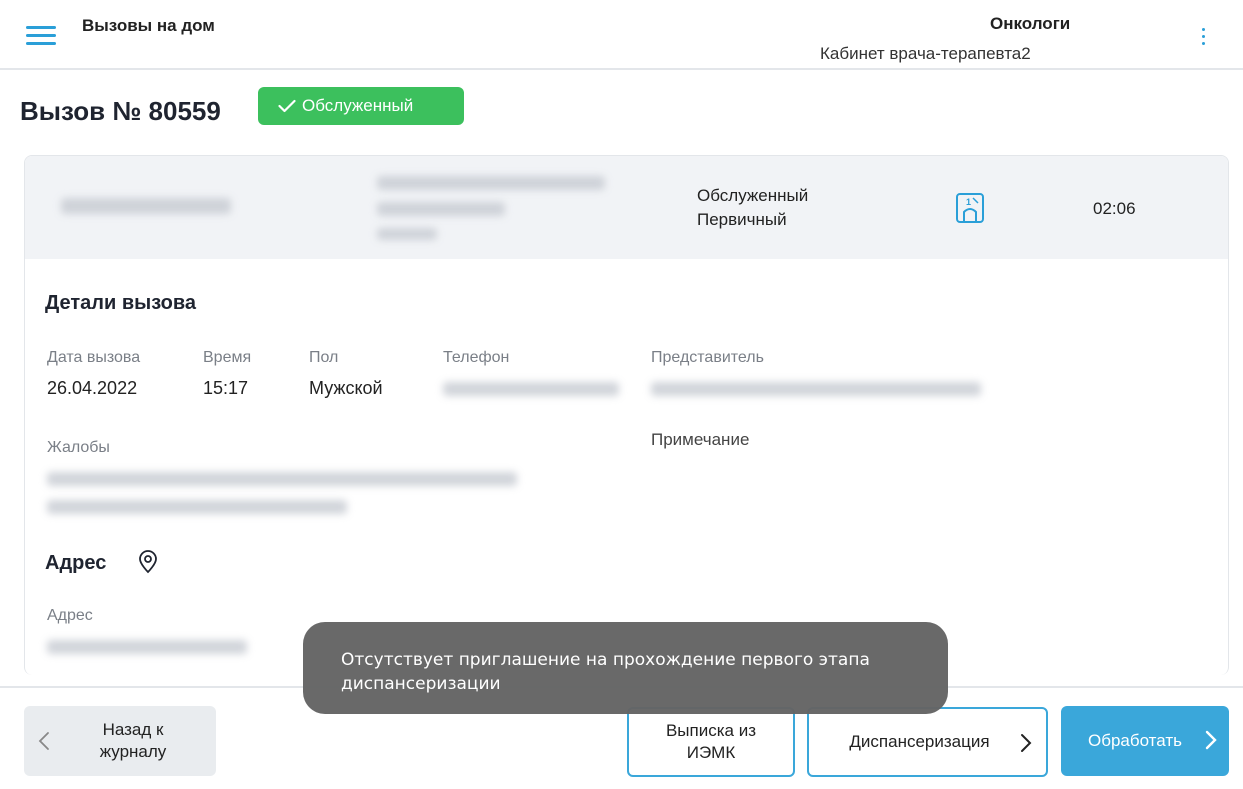  I want to click on svg-text: 1, so click(968, 202).